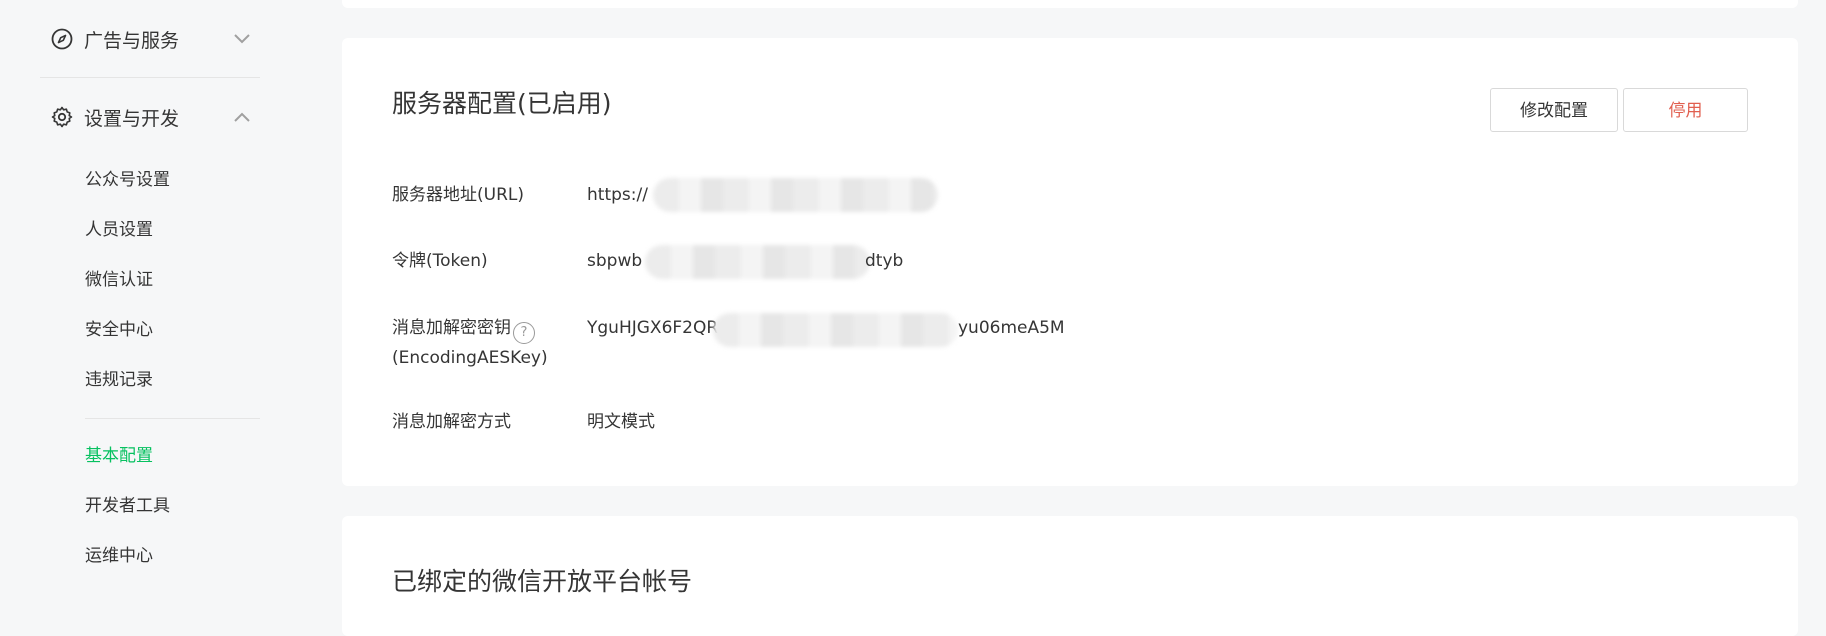  Describe the element at coordinates (119, 280) in the screenshot. I see `sidebar-item-wechat-verify: 微信认证` at that location.